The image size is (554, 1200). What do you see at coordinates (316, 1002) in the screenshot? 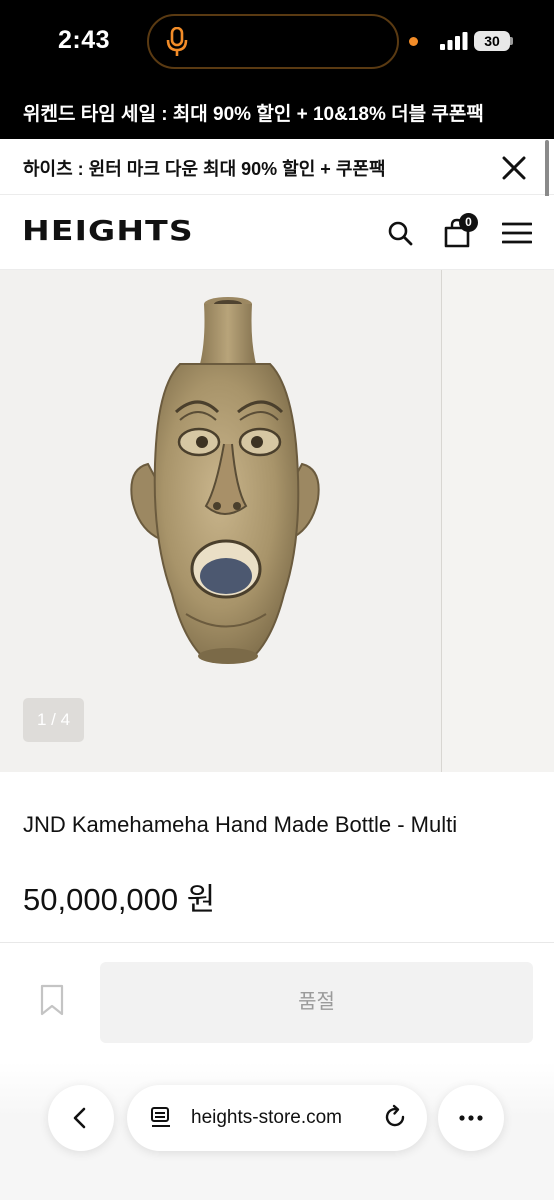
I see `soldout-button: 품절` at bounding box center [316, 1002].